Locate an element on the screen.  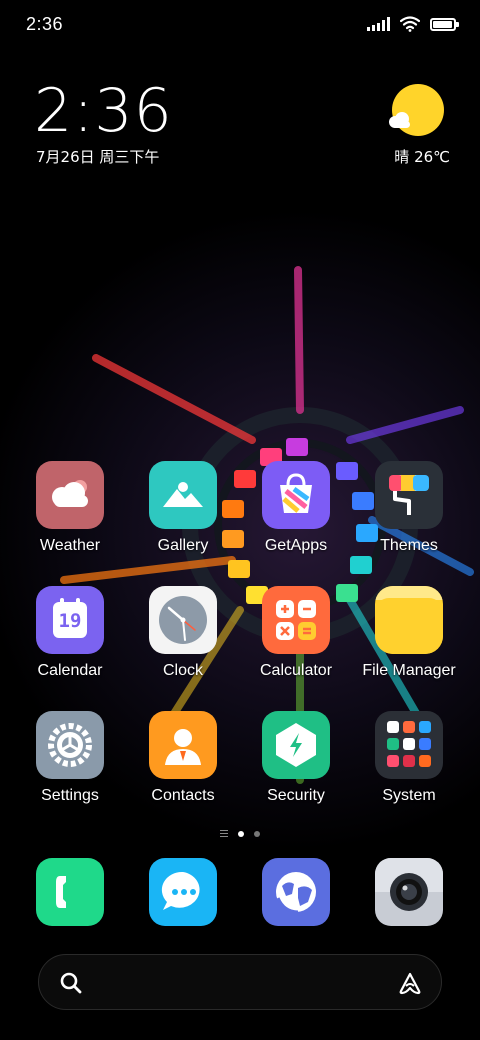
battery-icon is located at coordinates (444, 24).